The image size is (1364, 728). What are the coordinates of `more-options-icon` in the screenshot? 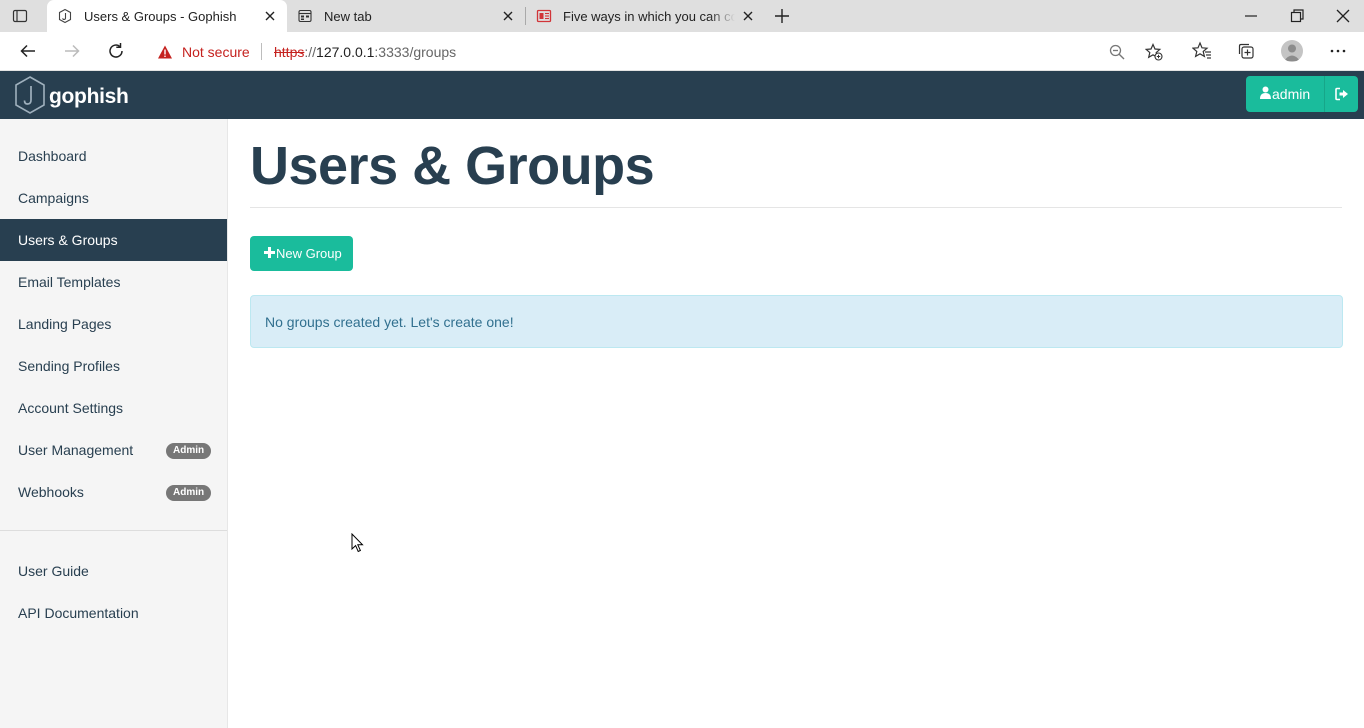 It's located at (1338, 51).